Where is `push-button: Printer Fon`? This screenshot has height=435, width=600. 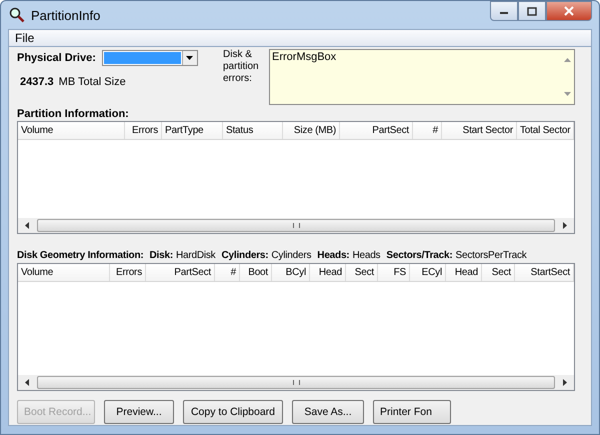 push-button: Printer Fon is located at coordinates (412, 412).